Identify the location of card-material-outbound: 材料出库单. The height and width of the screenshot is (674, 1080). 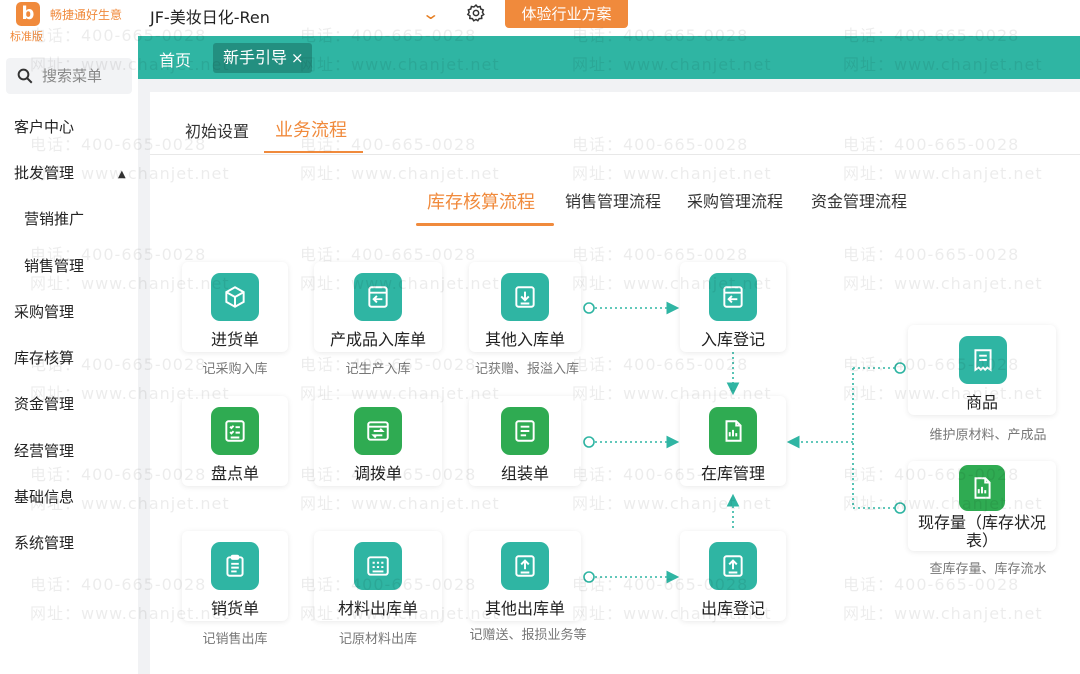
(378, 576).